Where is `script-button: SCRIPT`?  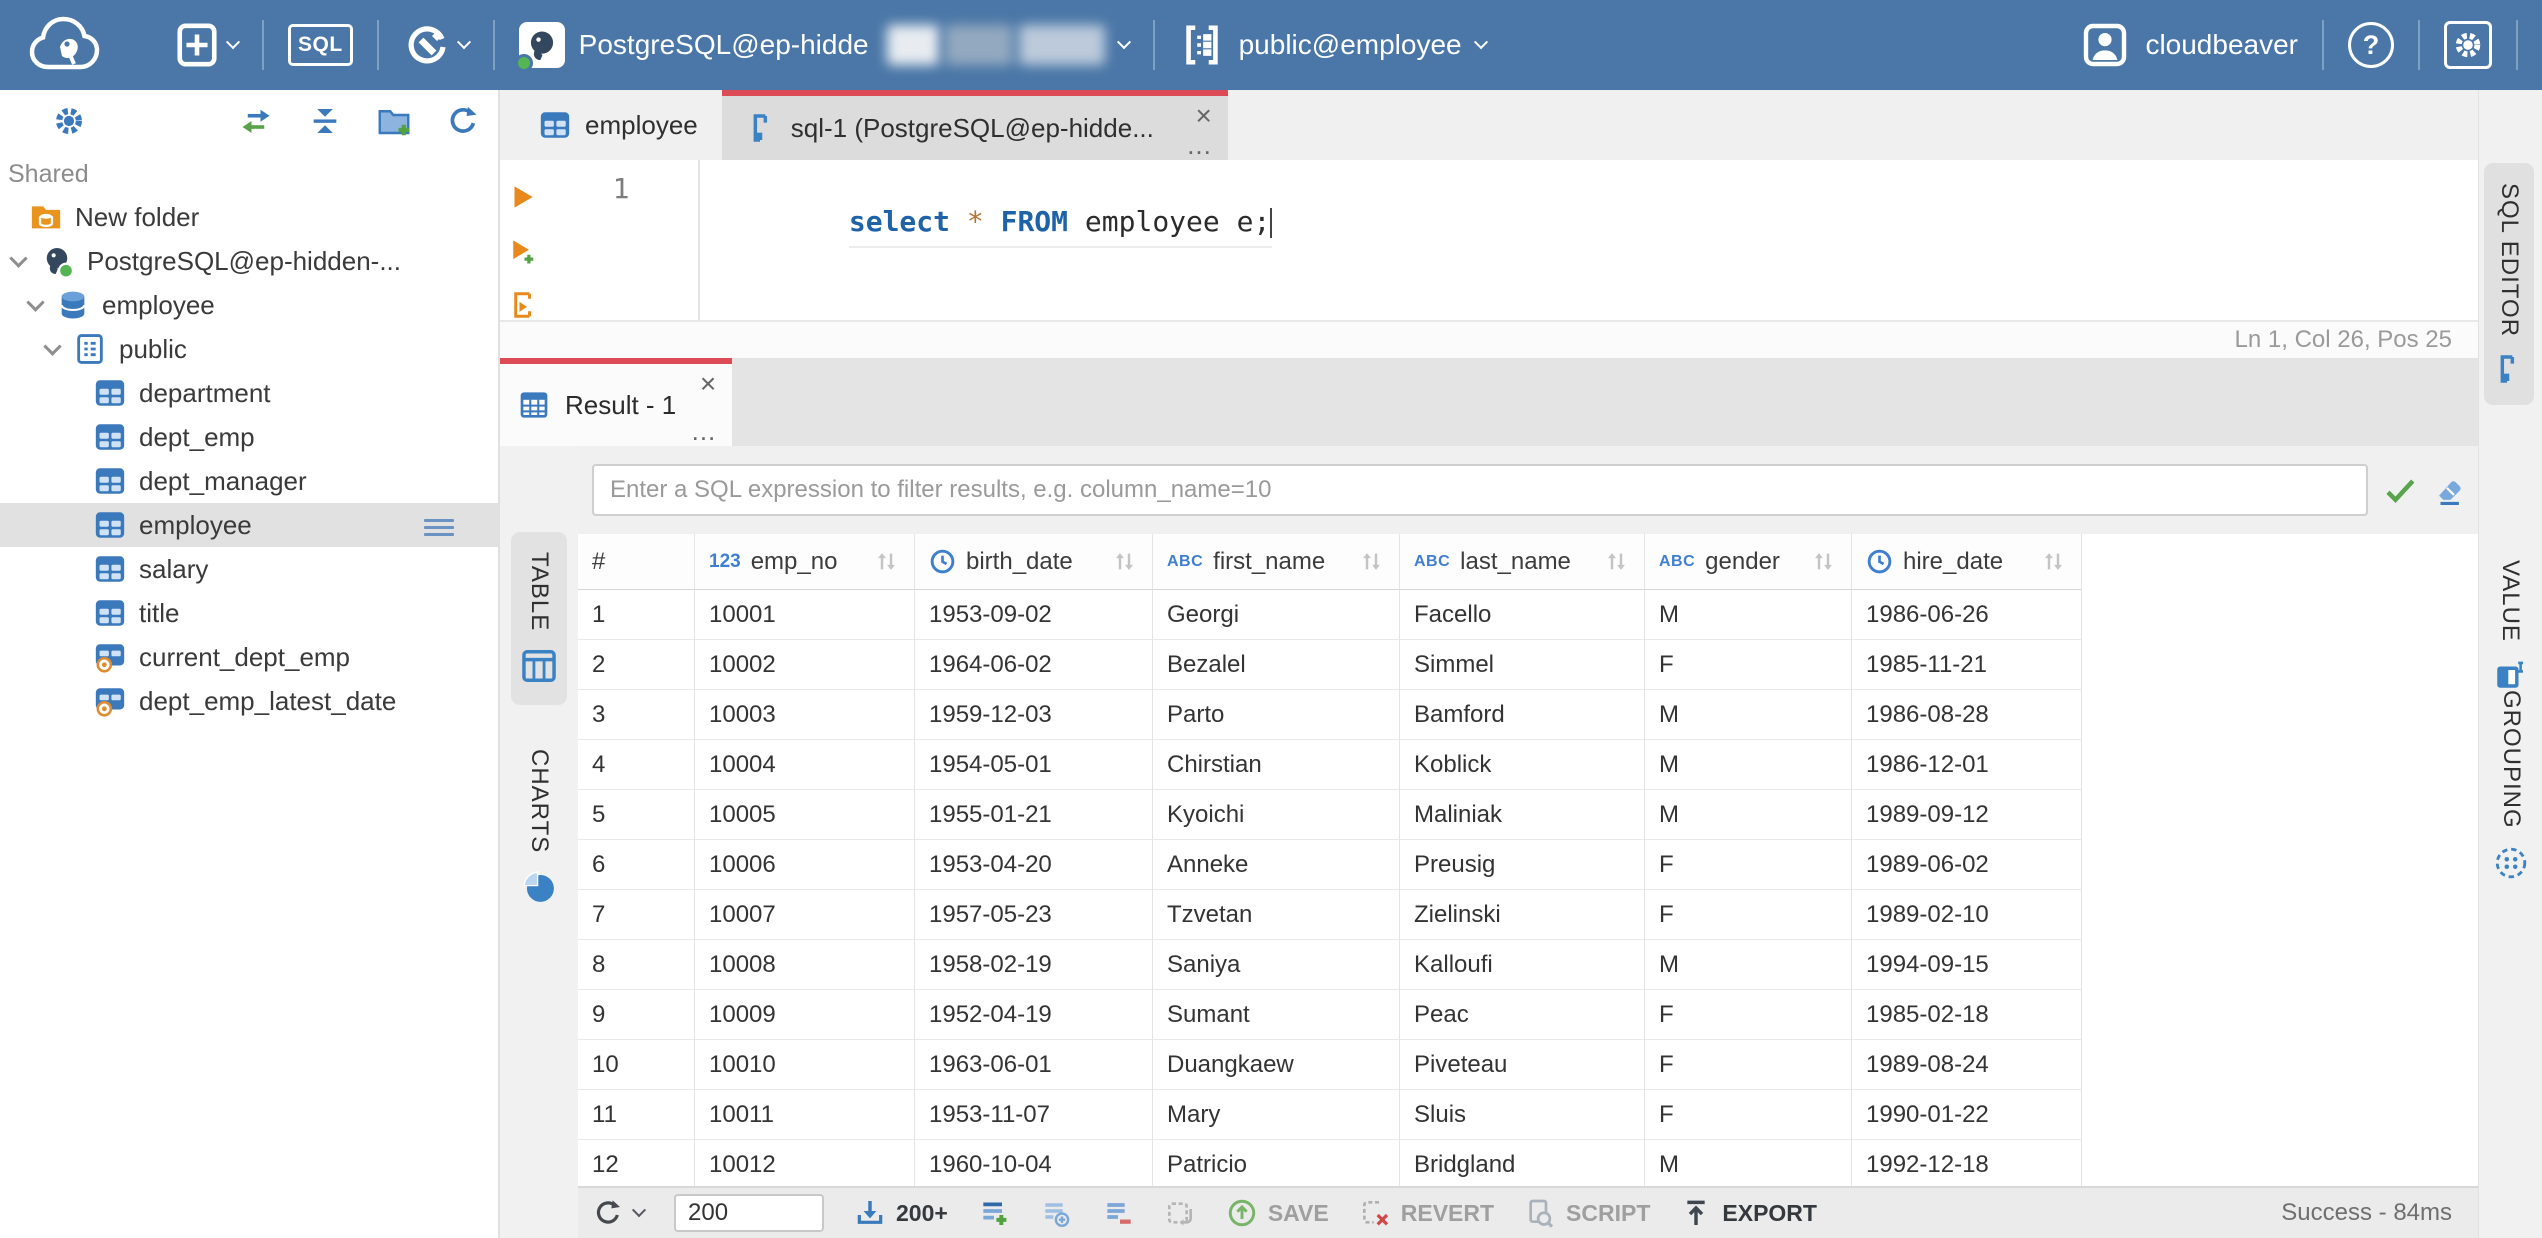 script-button: SCRIPT is located at coordinates (1587, 1213).